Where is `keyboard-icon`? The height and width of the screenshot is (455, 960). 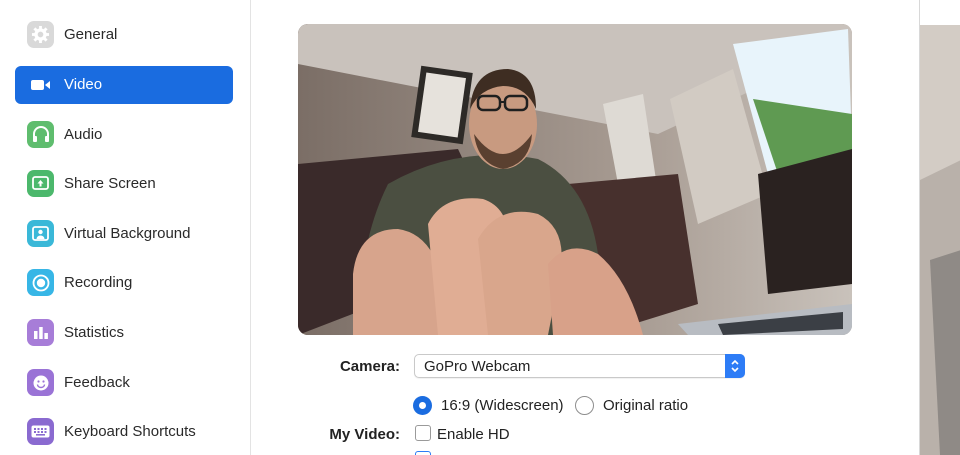
keyboard-icon is located at coordinates (40, 431).